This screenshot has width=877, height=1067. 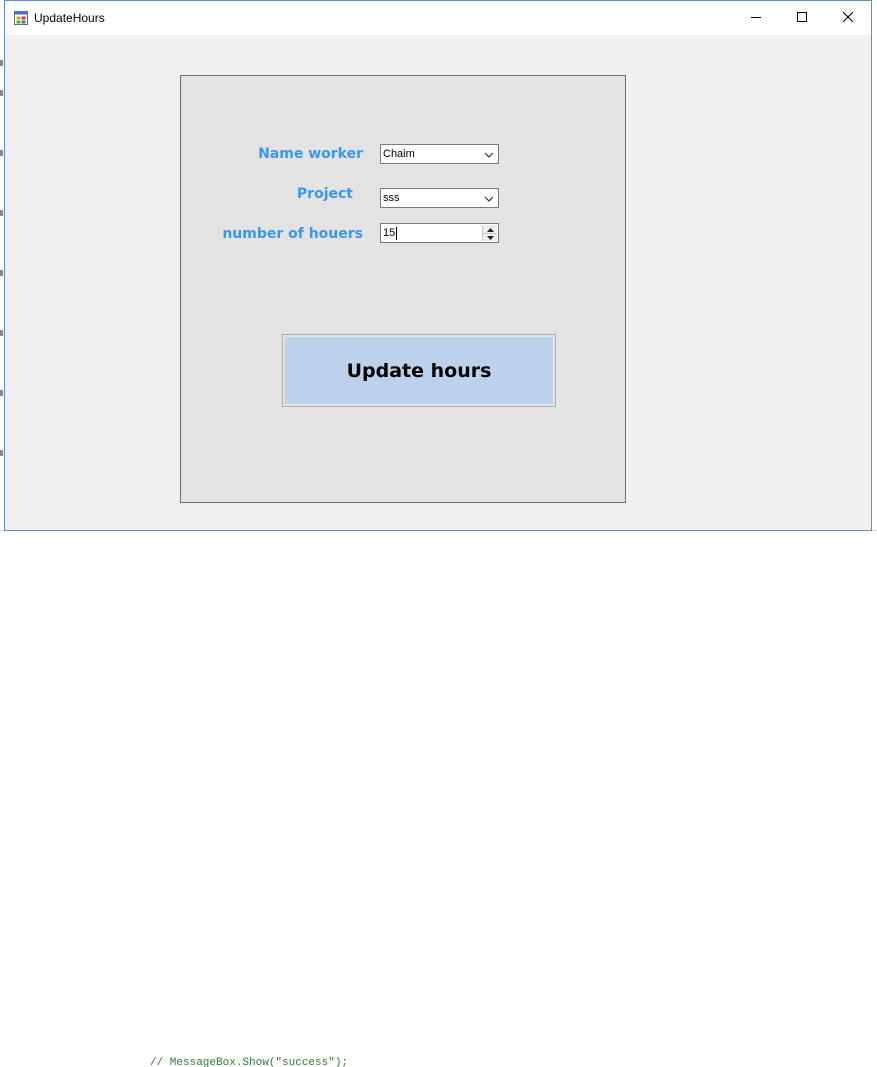 I want to click on triangle-down-icon, so click(x=490, y=237).